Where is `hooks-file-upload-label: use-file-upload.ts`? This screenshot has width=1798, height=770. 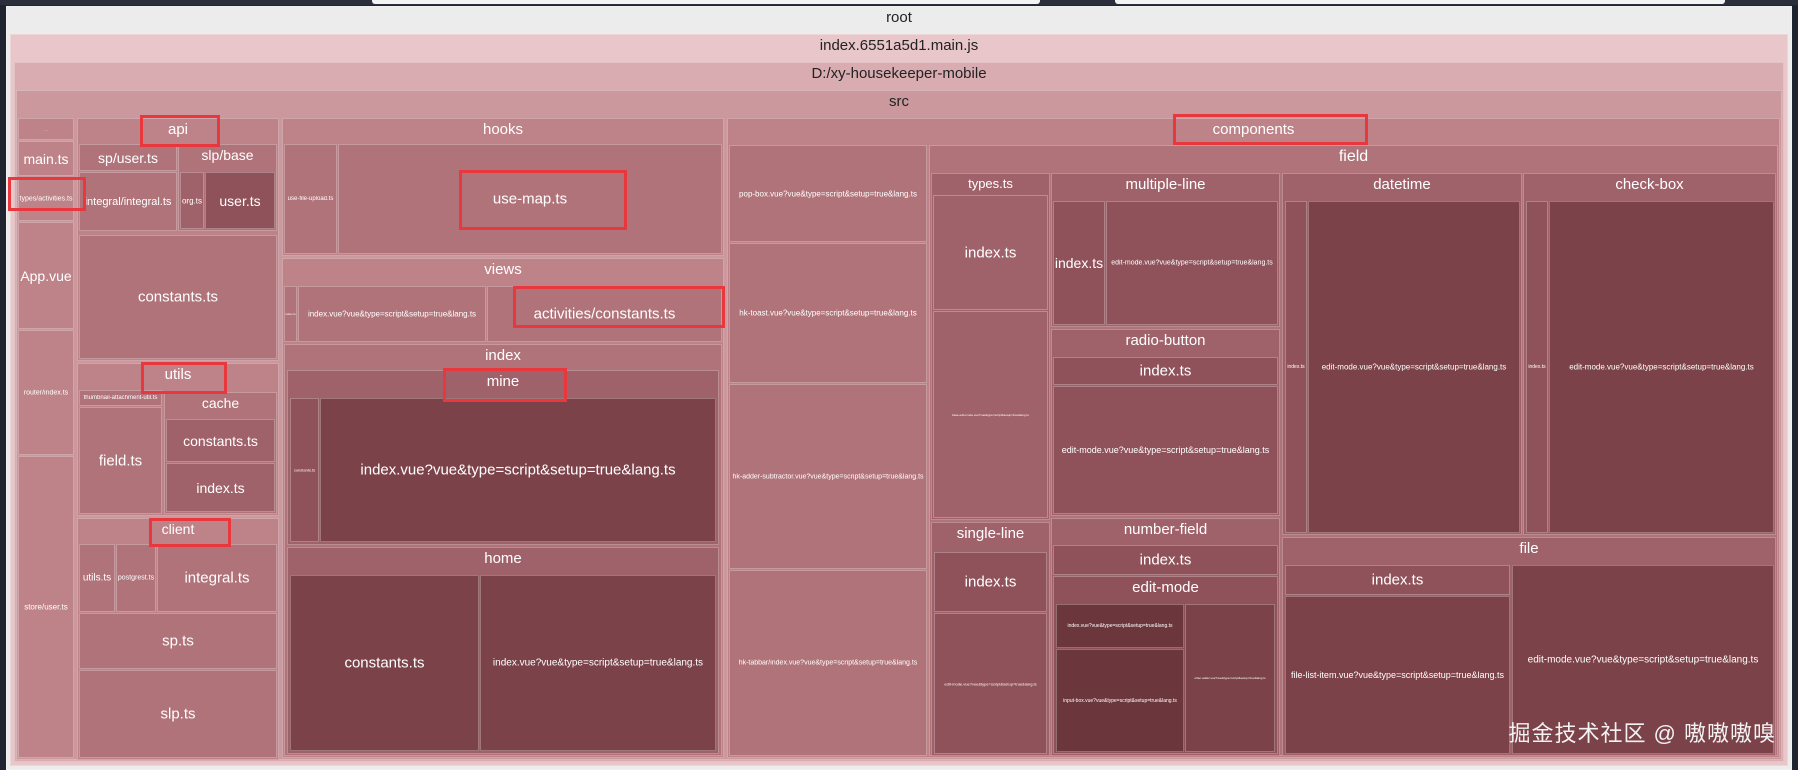
hooks-file-upload-label: use-file-upload.ts is located at coordinates (310, 199).